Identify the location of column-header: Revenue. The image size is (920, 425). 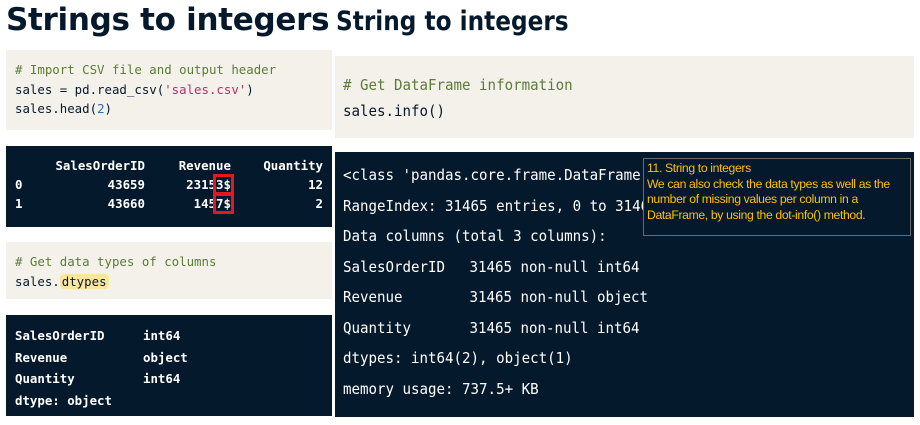
(204, 165).